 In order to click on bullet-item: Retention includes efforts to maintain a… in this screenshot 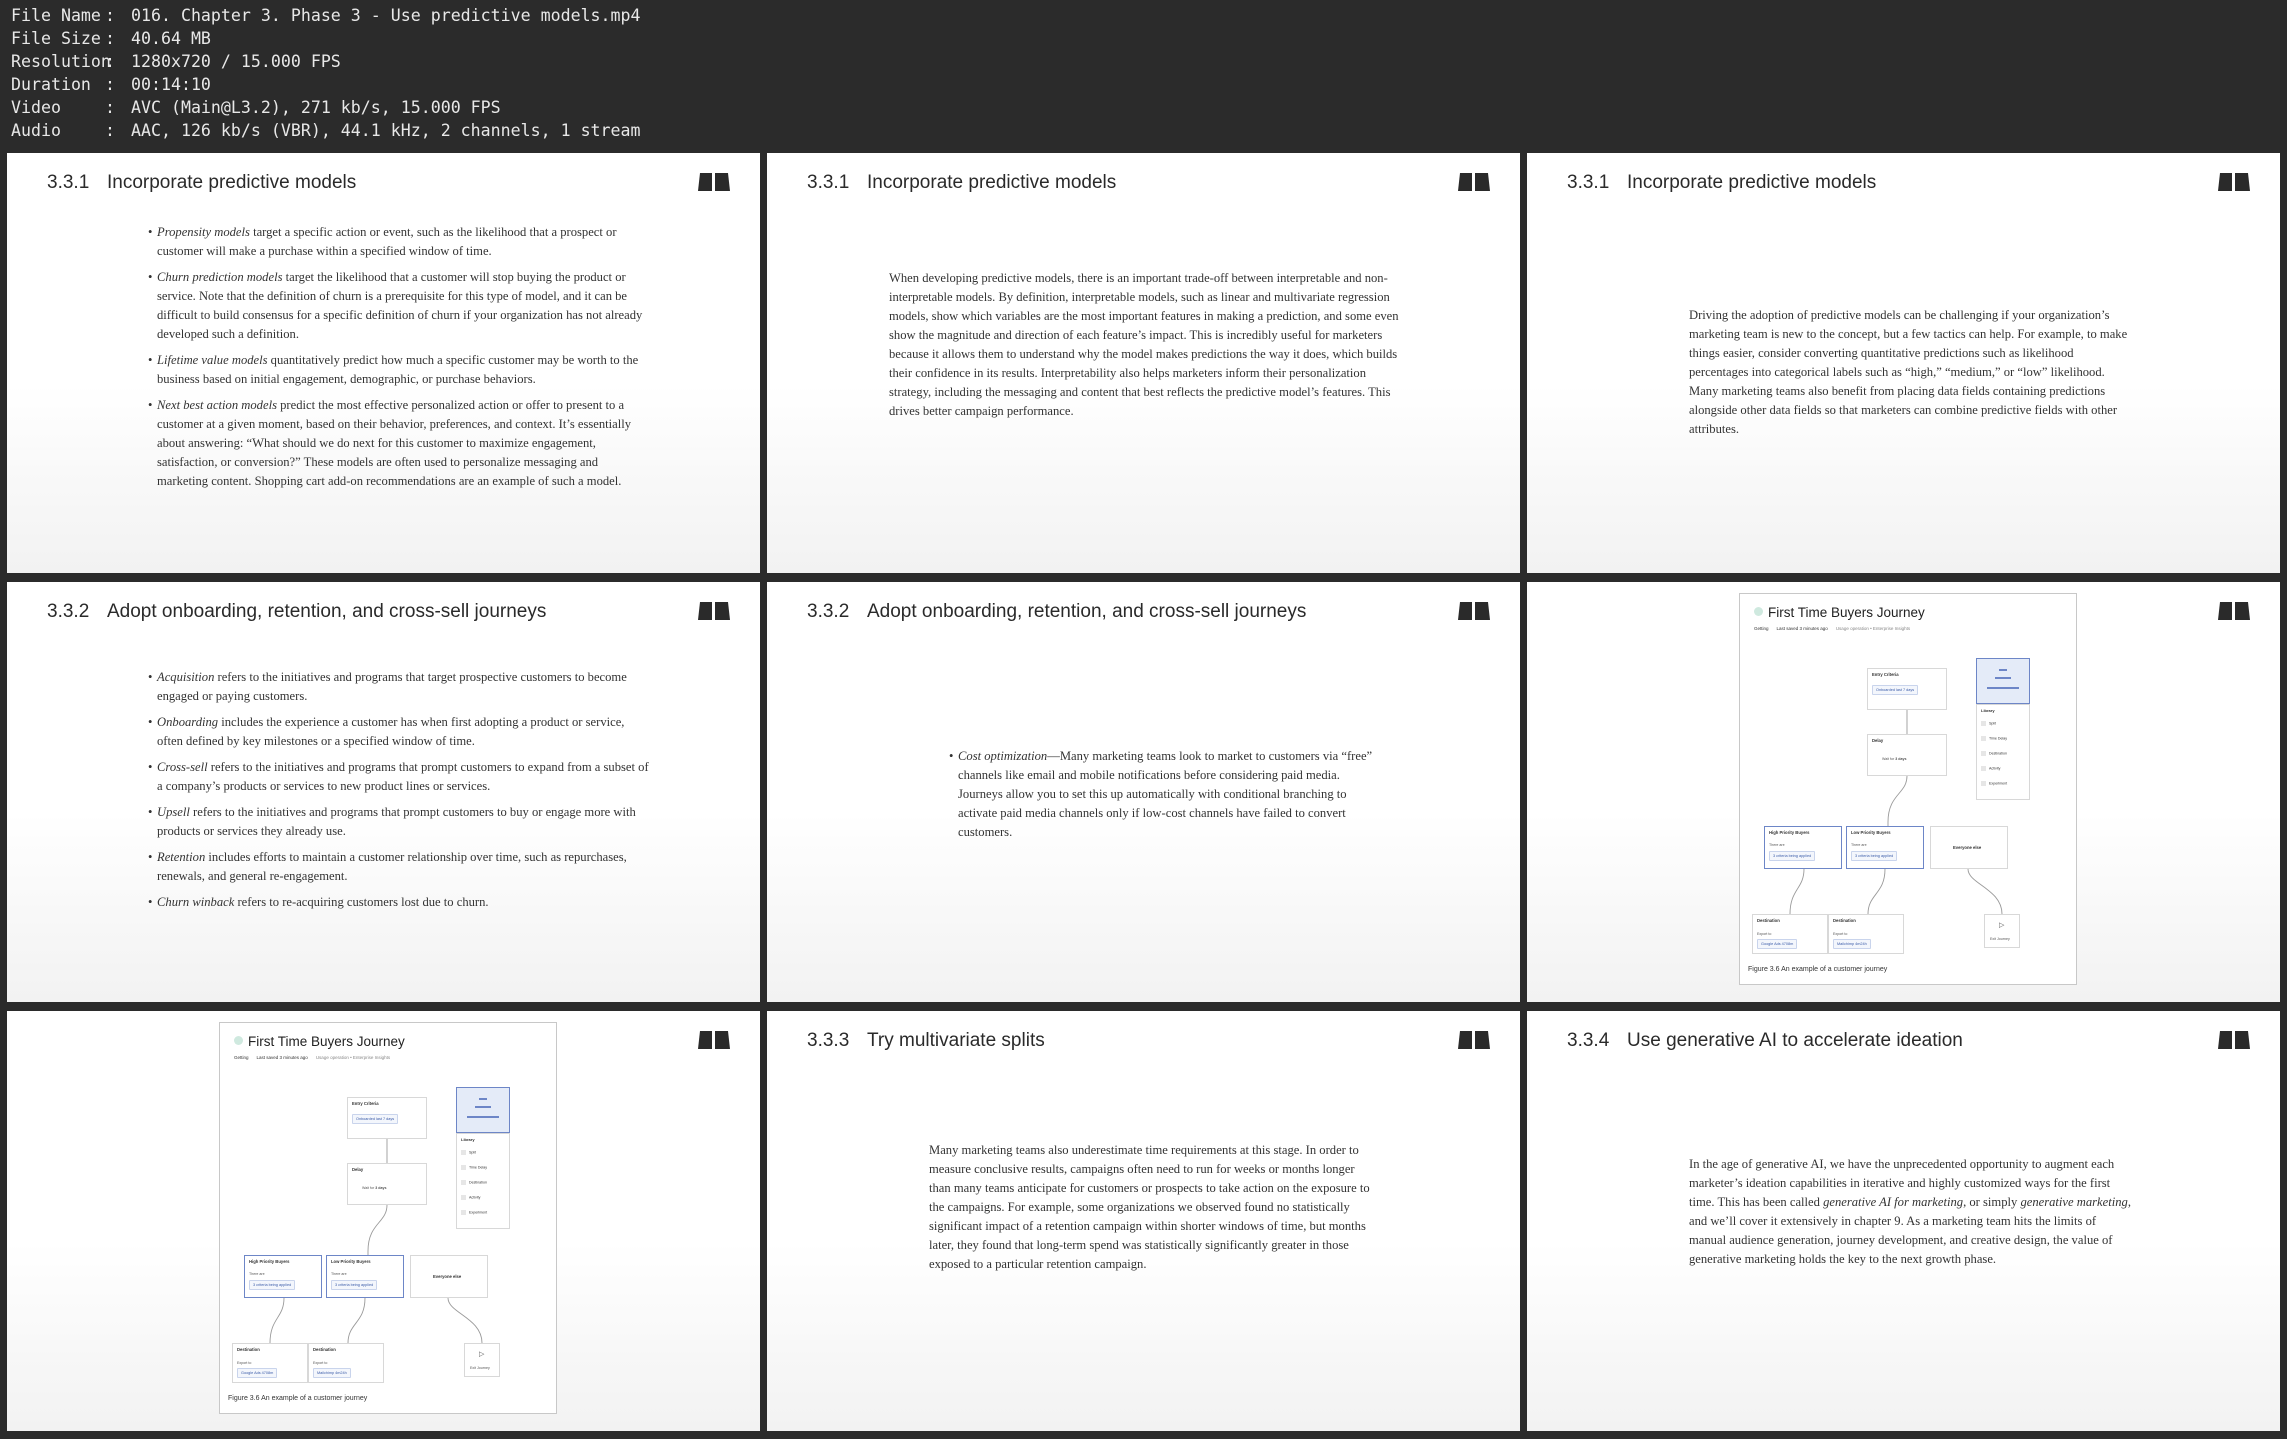, I will do `click(400, 867)`.